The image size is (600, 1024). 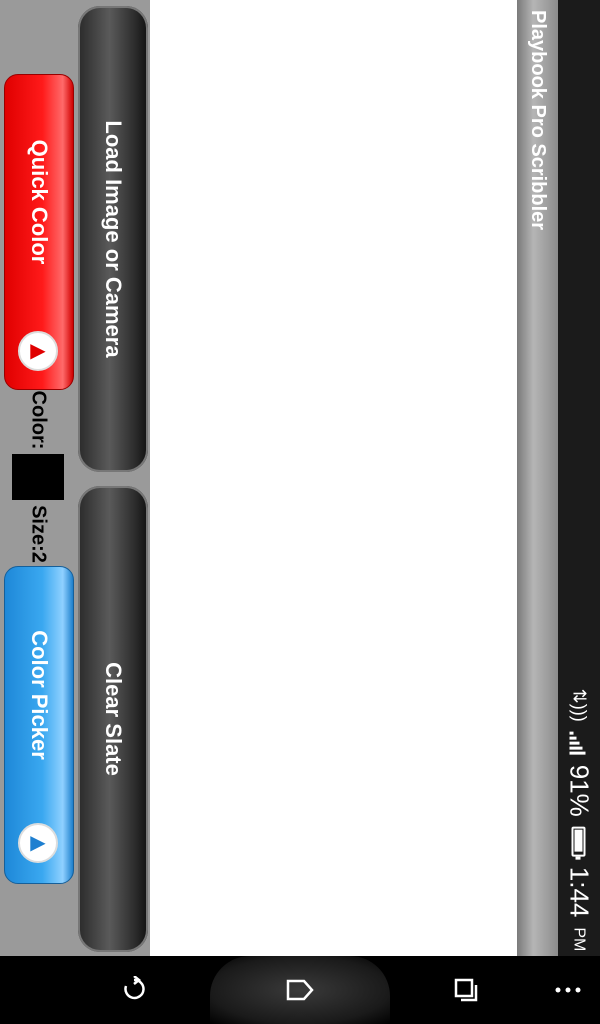 What do you see at coordinates (538, 120) in the screenshot?
I see `app-title: Playbook Pro Scribbler` at bounding box center [538, 120].